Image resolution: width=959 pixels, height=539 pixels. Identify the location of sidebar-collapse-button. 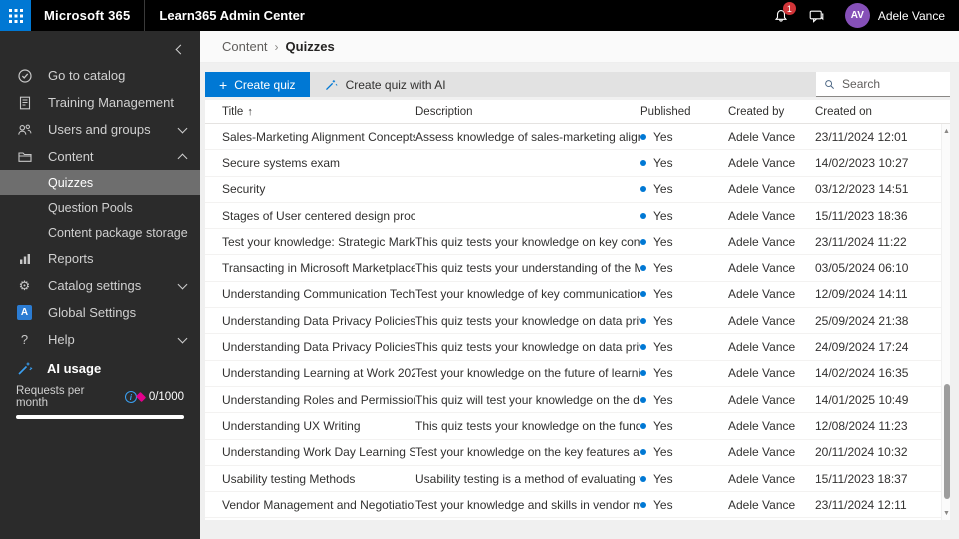
(100, 49).